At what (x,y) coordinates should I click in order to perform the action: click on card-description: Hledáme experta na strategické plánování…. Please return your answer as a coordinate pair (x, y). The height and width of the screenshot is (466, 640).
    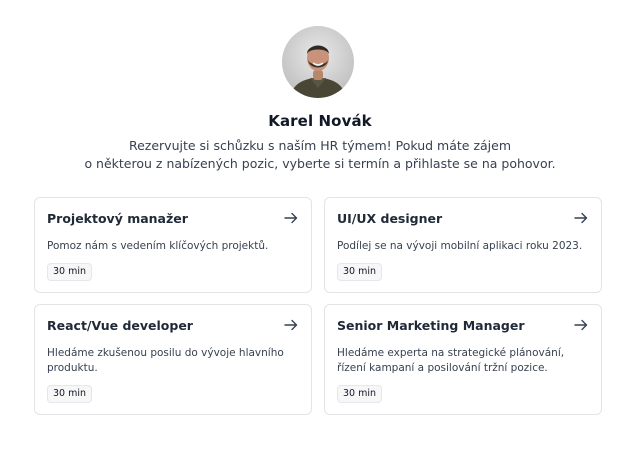
    Looking at the image, I should click on (451, 360).